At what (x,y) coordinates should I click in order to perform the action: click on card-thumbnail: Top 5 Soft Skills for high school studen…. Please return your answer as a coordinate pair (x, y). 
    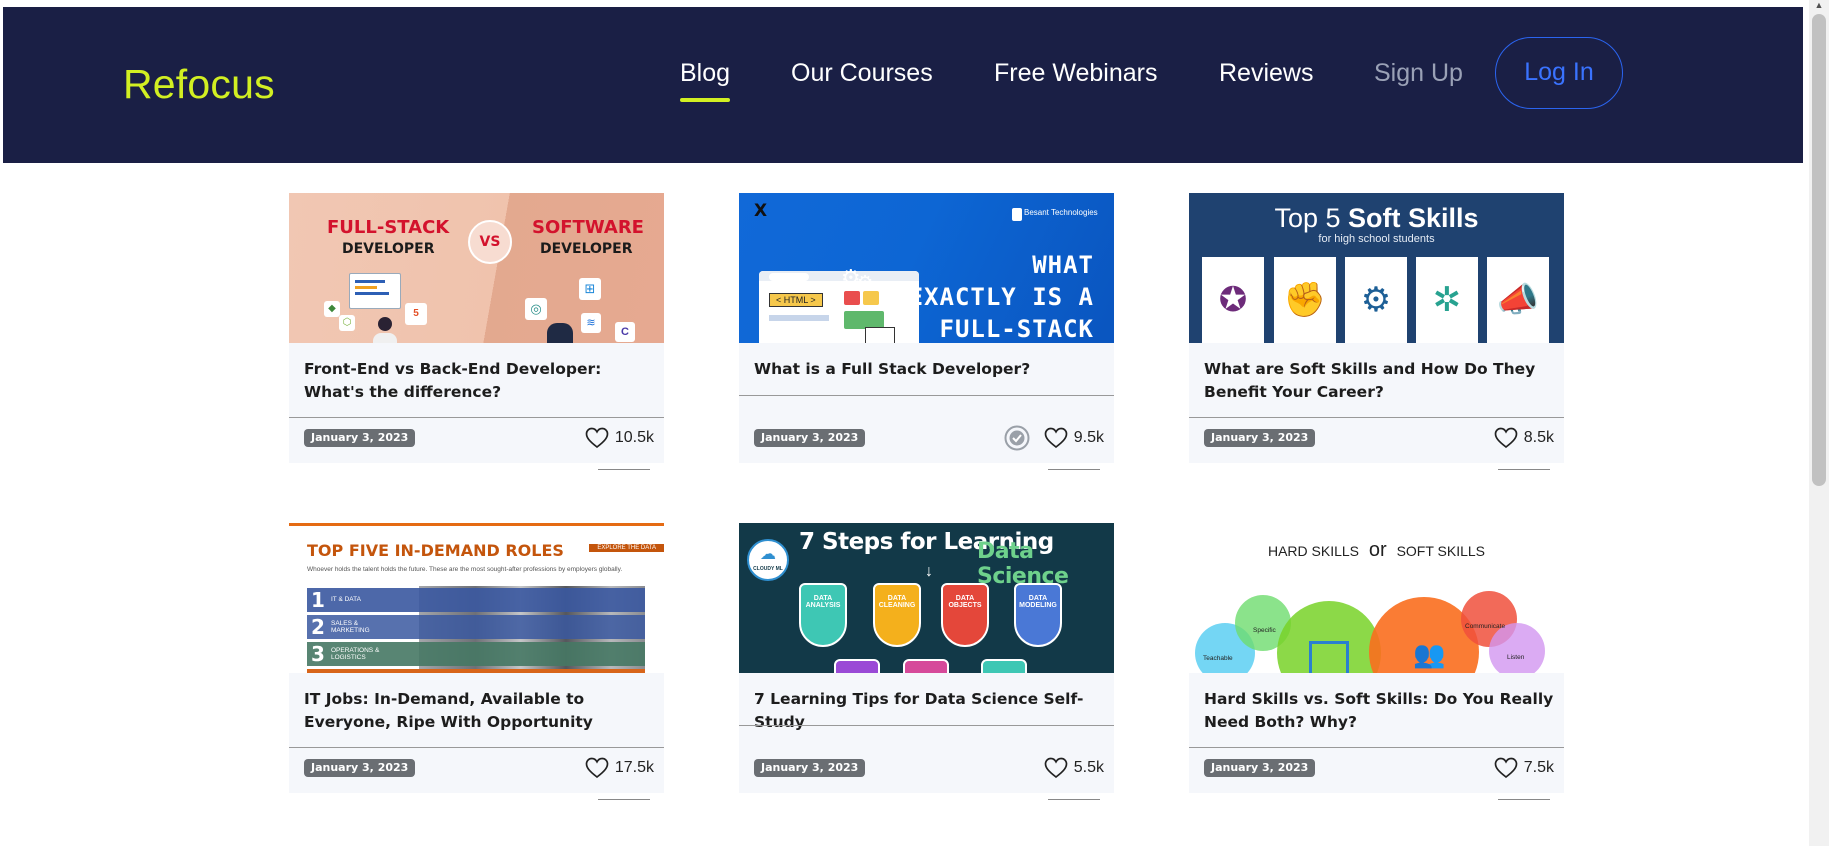
    Looking at the image, I should click on (1376, 268).